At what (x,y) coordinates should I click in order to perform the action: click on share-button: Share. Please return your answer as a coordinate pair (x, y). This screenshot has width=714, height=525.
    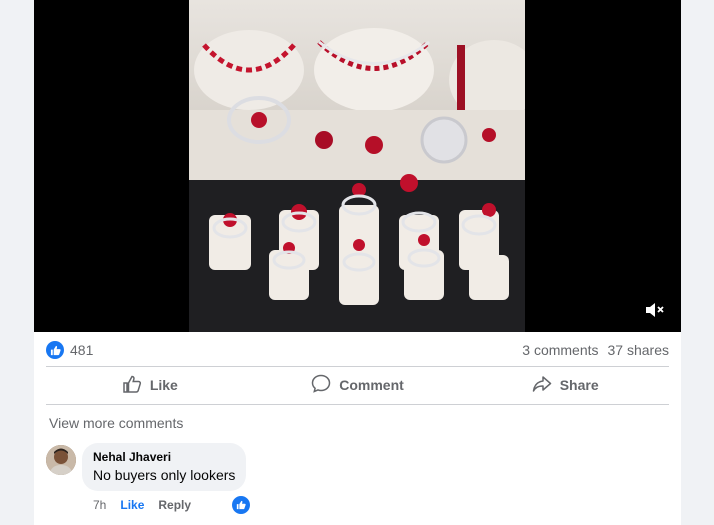
    Looking at the image, I should click on (565, 385).